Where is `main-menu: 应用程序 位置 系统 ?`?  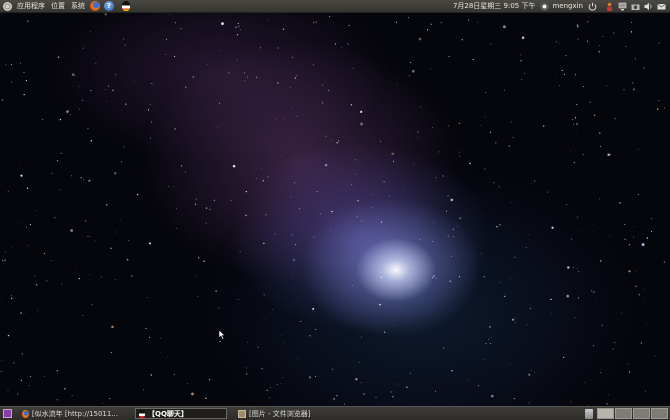
main-menu: 应用程序 位置 系统 ? is located at coordinates (66, 6).